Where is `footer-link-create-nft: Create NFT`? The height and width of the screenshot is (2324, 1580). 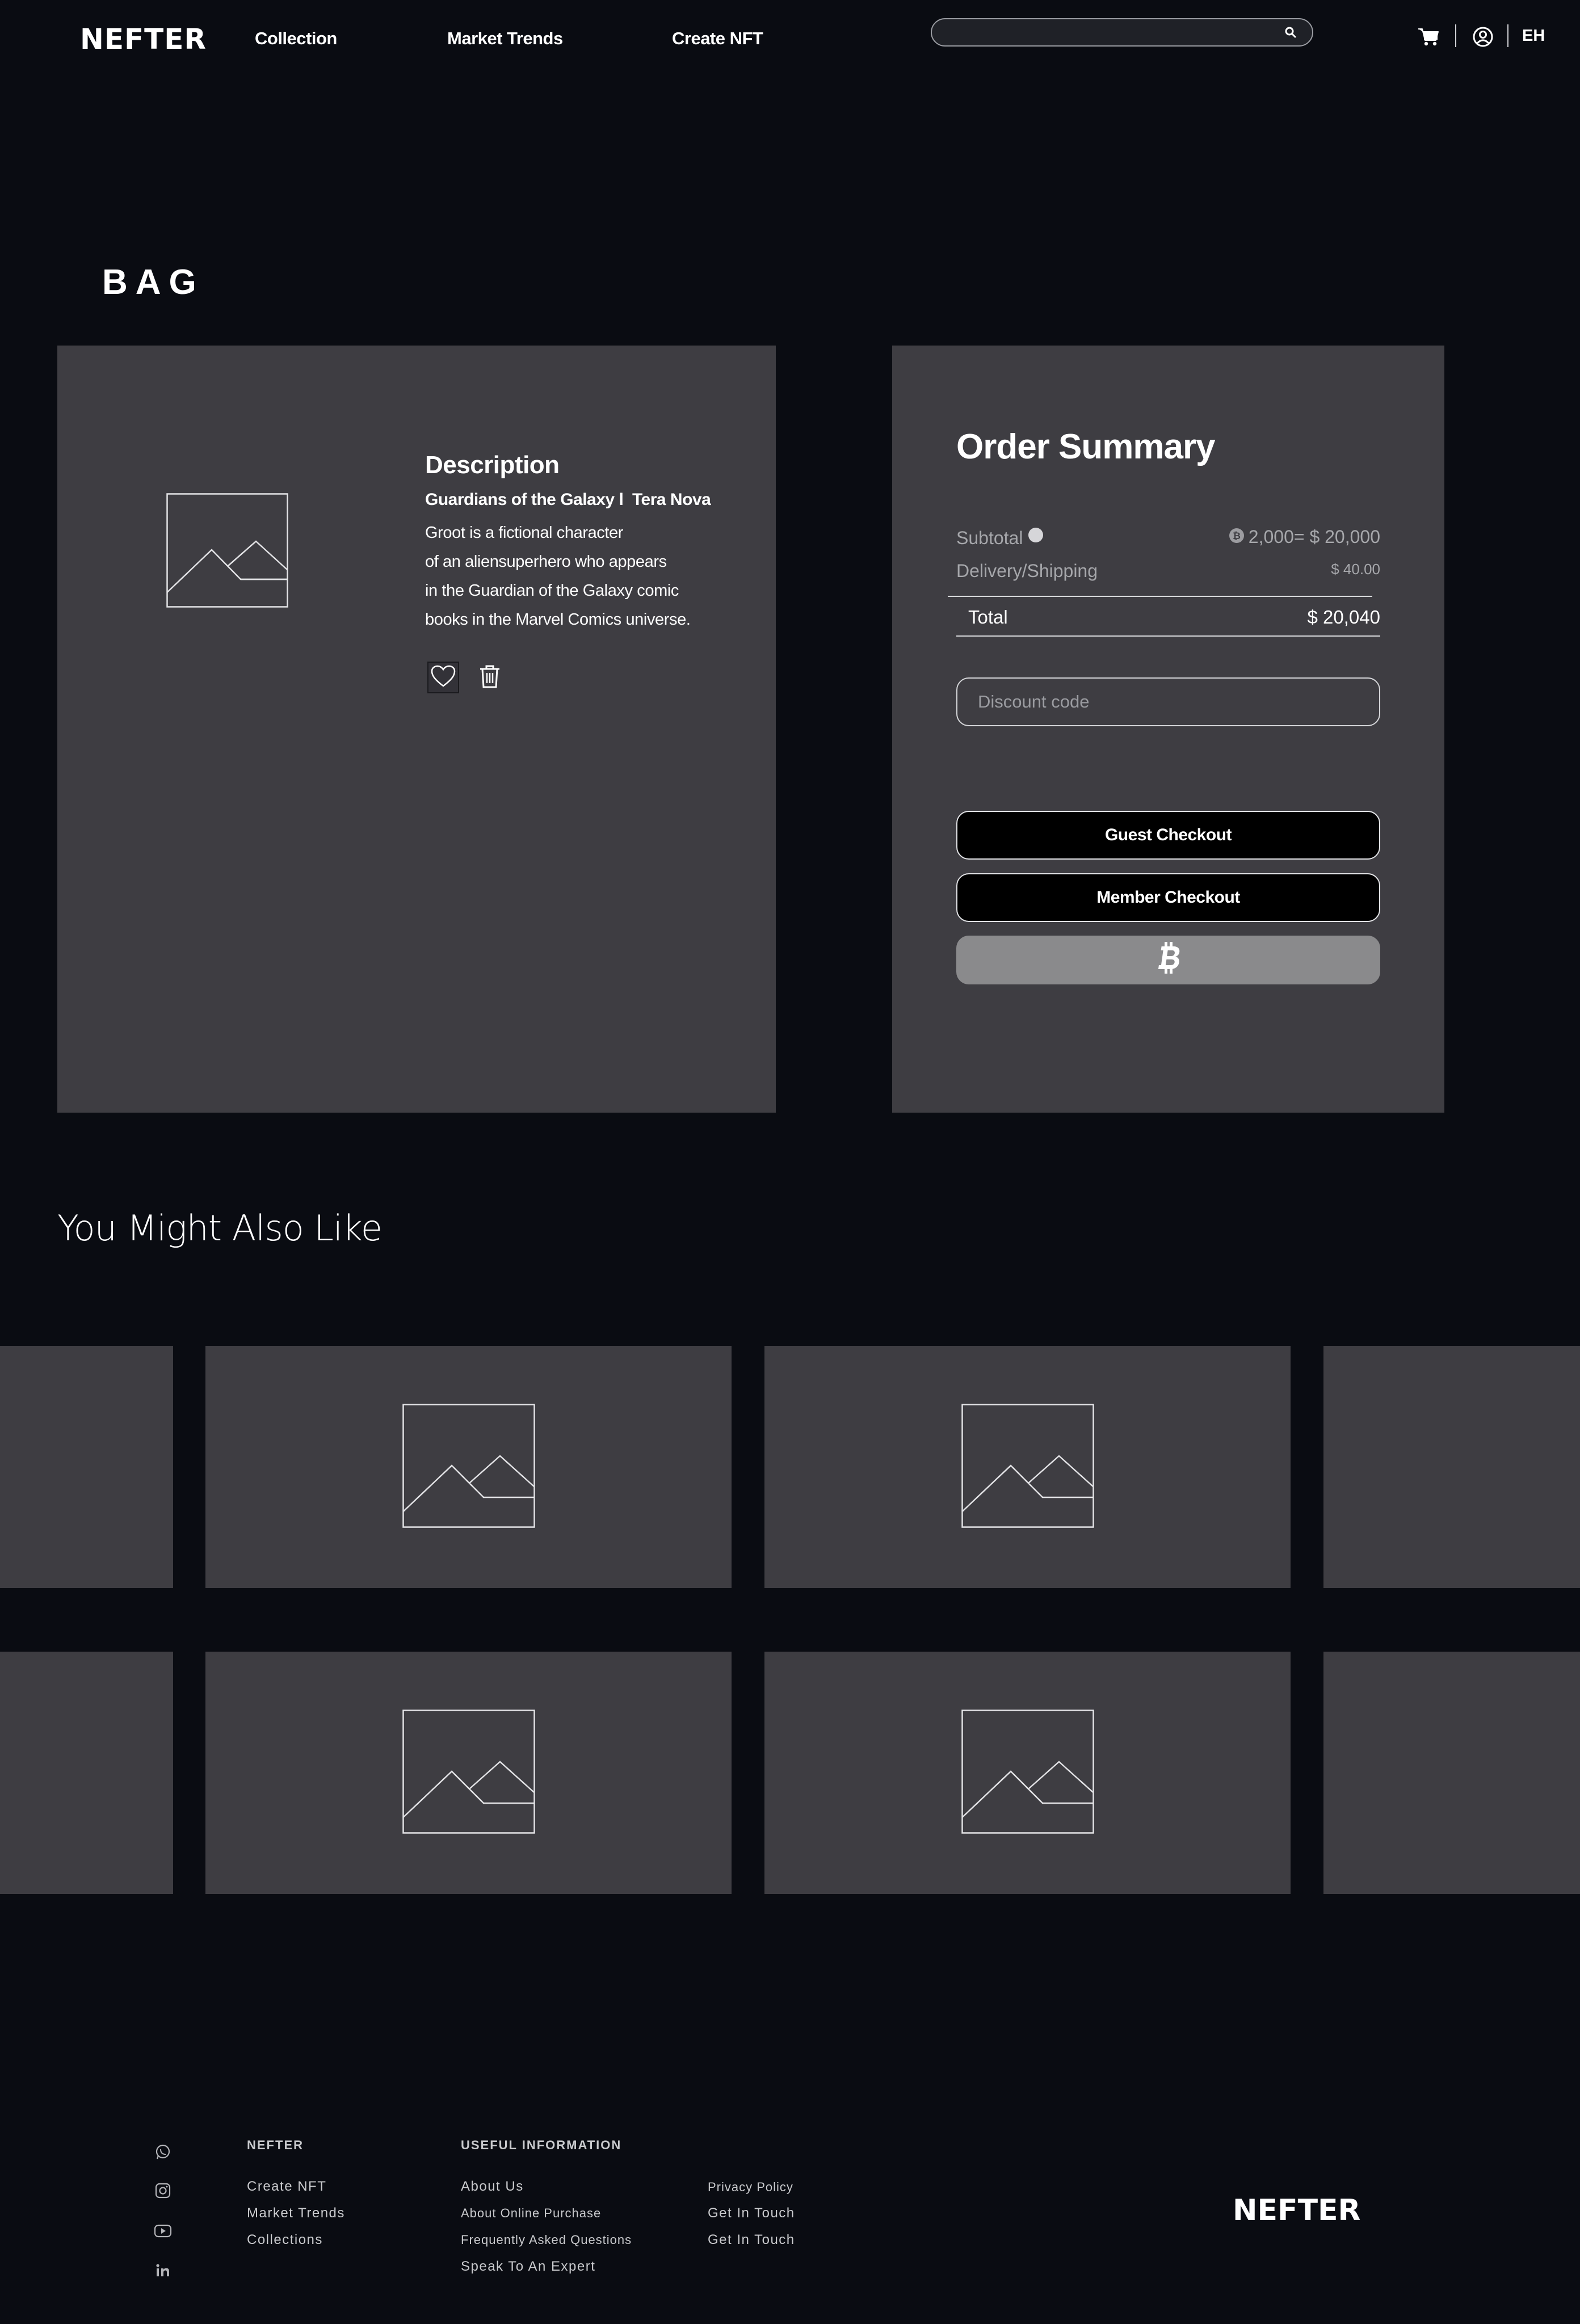 footer-link-create-nft: Create NFT is located at coordinates (286, 2187).